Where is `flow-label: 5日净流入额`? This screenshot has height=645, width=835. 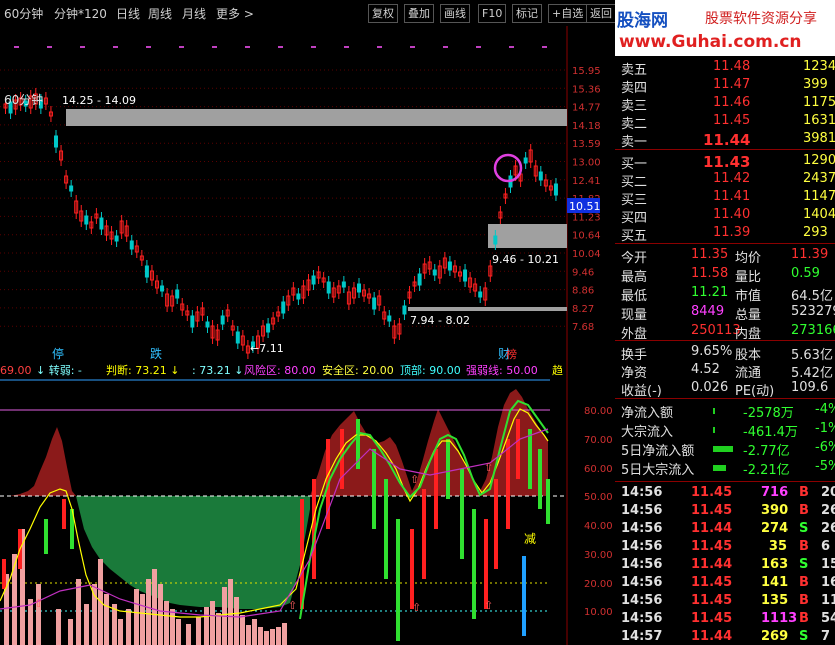
flow-label: 5日净流入额 is located at coordinates (658, 451).